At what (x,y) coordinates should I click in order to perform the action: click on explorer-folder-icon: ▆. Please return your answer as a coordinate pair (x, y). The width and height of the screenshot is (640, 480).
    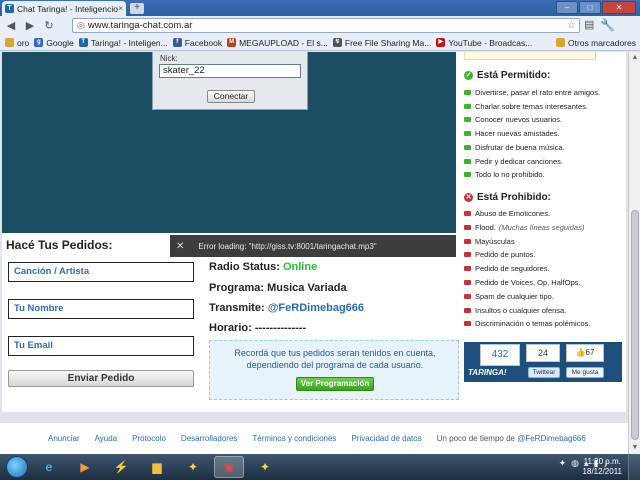
    Looking at the image, I should click on (157, 467).